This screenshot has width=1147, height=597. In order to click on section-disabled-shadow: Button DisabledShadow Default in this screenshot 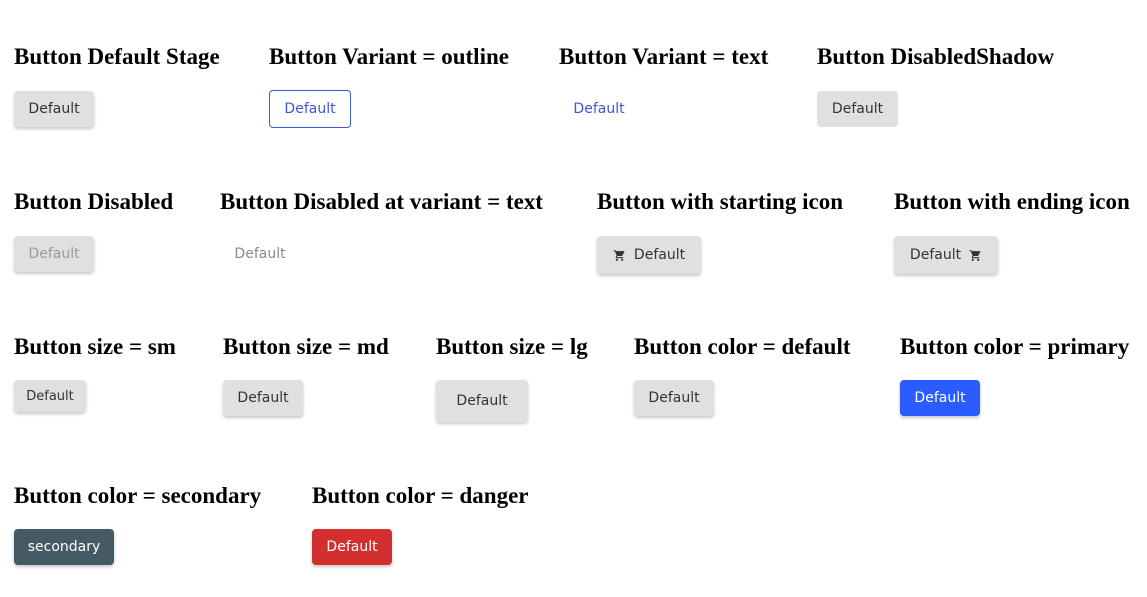, I will do `click(936, 85)`.